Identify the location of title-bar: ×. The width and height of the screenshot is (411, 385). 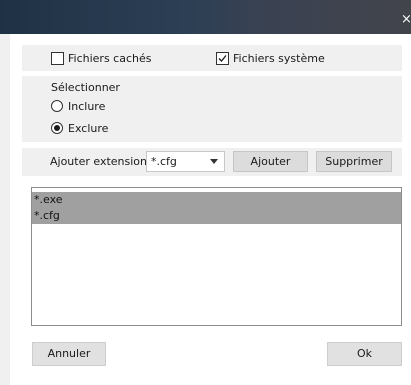
(205, 17).